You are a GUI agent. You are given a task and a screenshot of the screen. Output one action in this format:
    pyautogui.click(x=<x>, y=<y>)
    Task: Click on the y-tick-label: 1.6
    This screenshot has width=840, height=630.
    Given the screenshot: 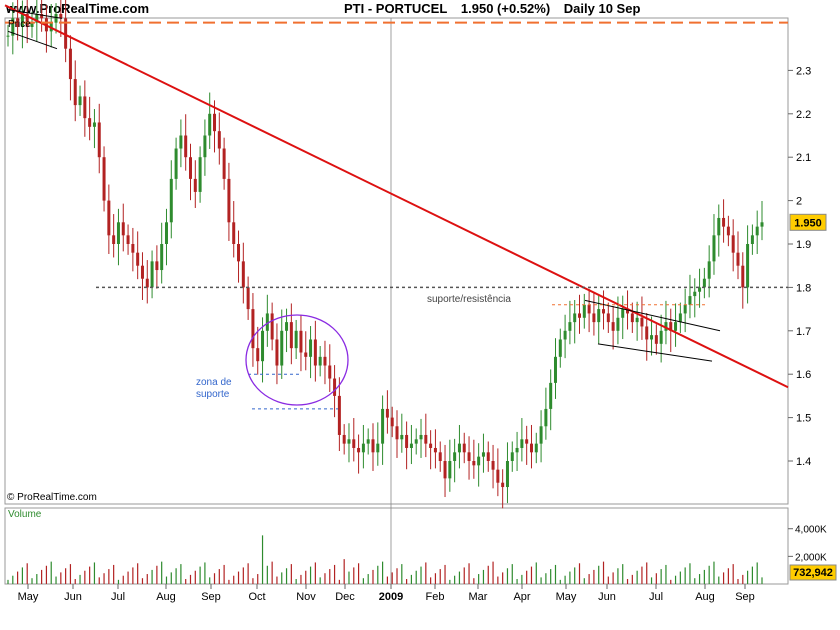 What is the action you would take?
    pyautogui.click(x=803, y=375)
    